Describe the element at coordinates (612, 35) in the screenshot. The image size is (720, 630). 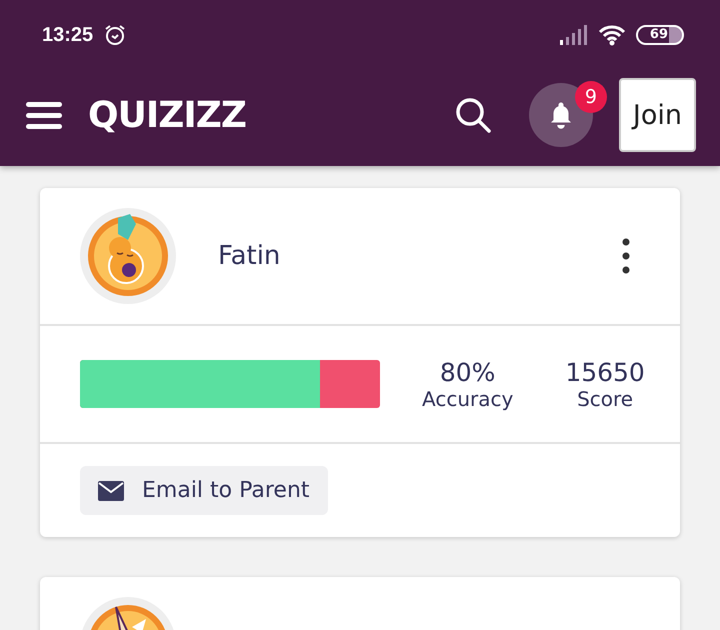
I see `wifi-icon` at that location.